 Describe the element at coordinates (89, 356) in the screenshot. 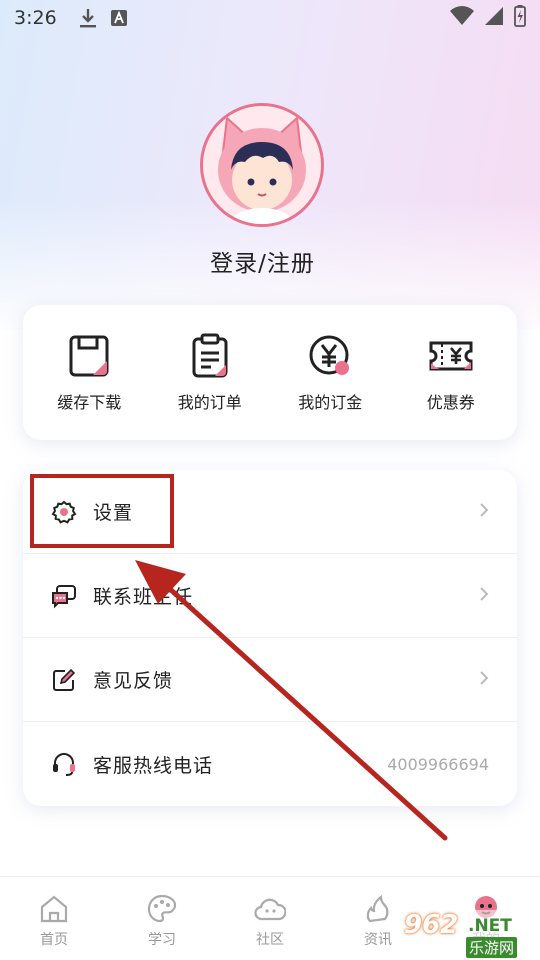

I see `save-icon` at that location.